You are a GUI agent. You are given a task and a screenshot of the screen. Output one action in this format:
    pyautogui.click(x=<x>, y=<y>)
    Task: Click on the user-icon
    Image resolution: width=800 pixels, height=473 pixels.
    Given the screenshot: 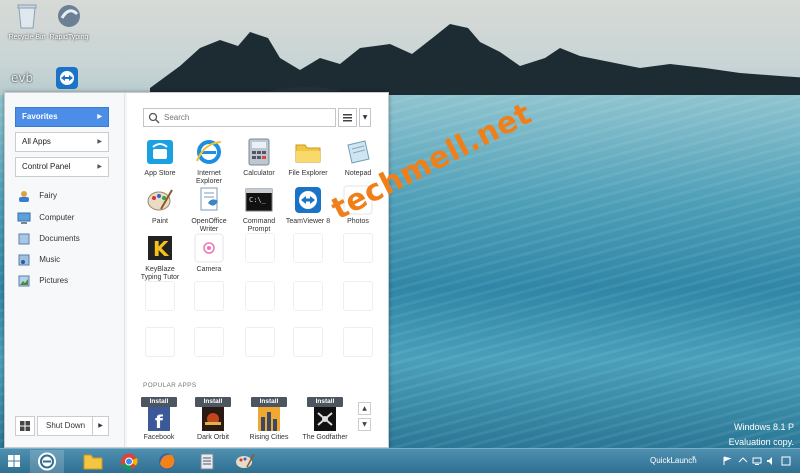 What is the action you would take?
    pyautogui.click(x=24, y=196)
    